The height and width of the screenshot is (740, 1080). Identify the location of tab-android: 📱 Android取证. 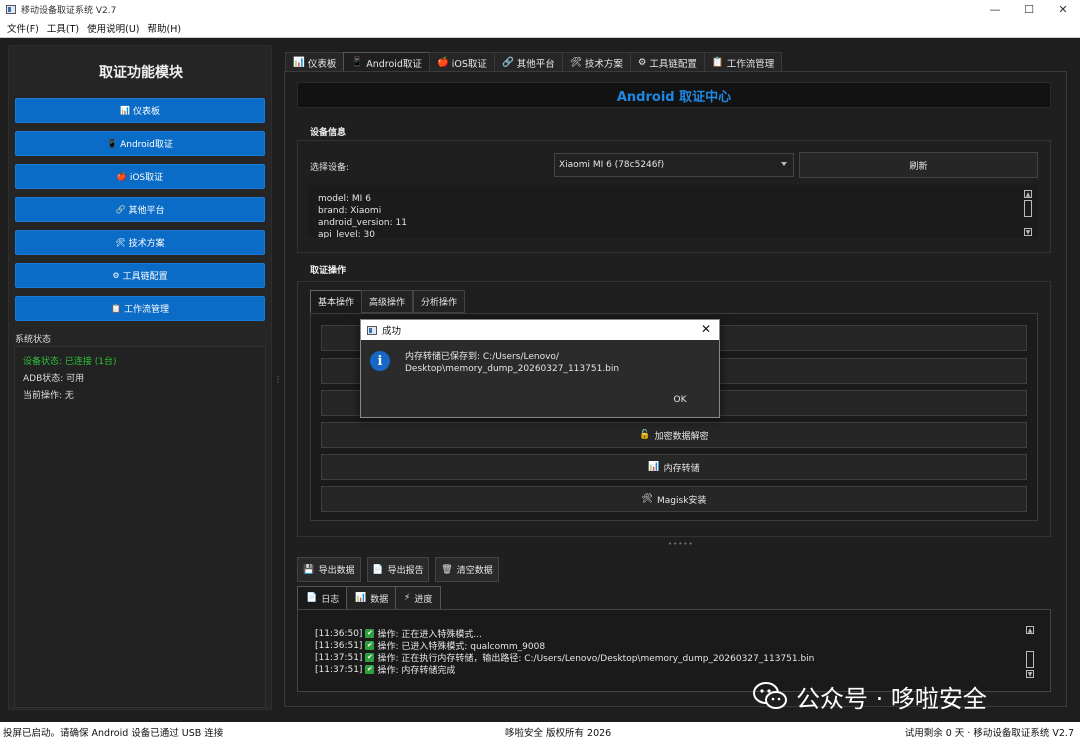
(386, 62).